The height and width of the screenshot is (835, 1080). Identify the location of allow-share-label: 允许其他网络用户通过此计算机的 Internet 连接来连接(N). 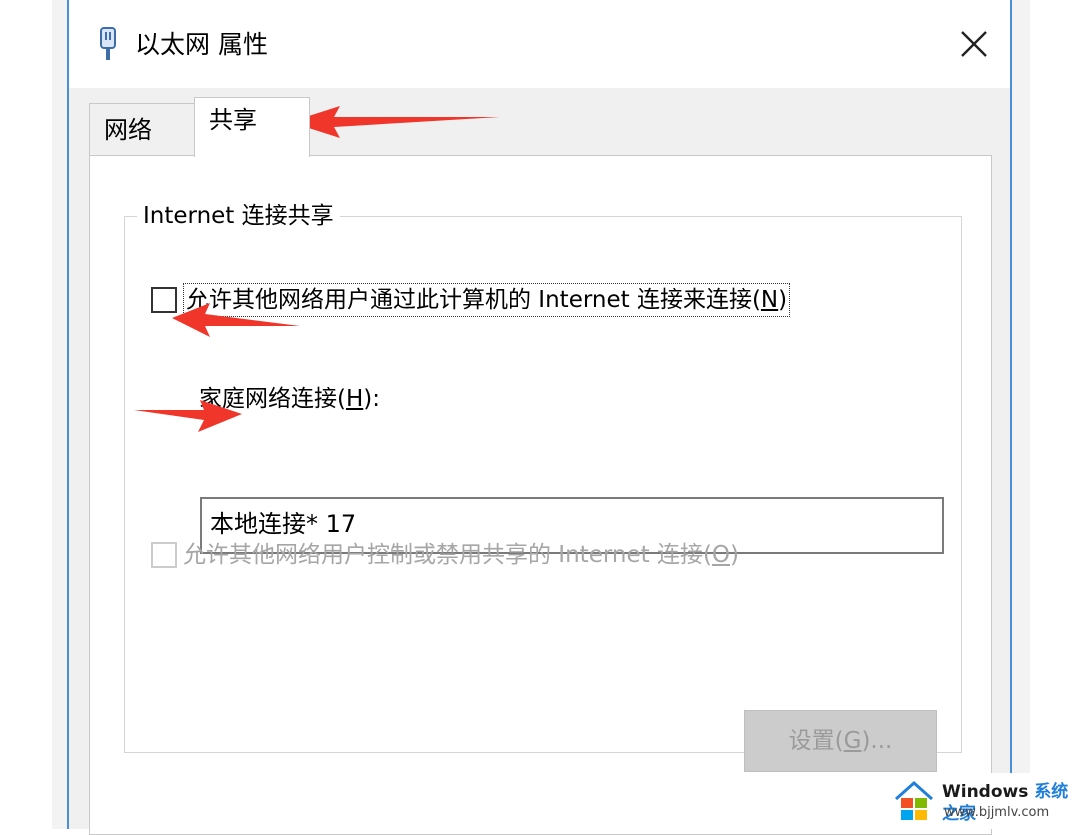
(487, 300).